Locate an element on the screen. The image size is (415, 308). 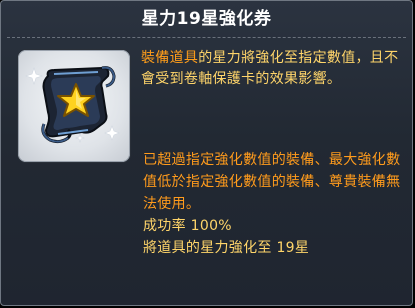
restriction-text: 已超過指定強化數值的裝備、最大強化數值低於指定強化數值的裝備、尊貴裝備無法使用。 is located at coordinates (272, 182).